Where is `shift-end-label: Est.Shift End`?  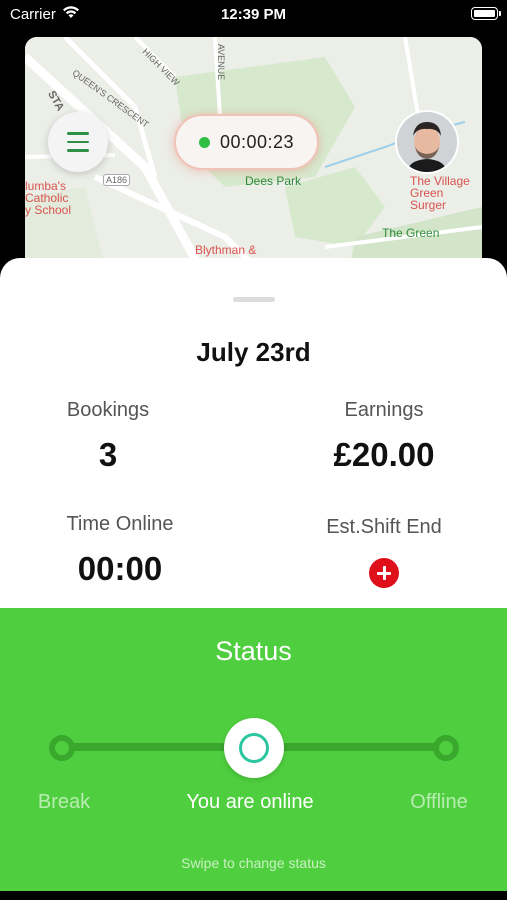
shift-end-label: Est.Shift End is located at coordinates (384, 527).